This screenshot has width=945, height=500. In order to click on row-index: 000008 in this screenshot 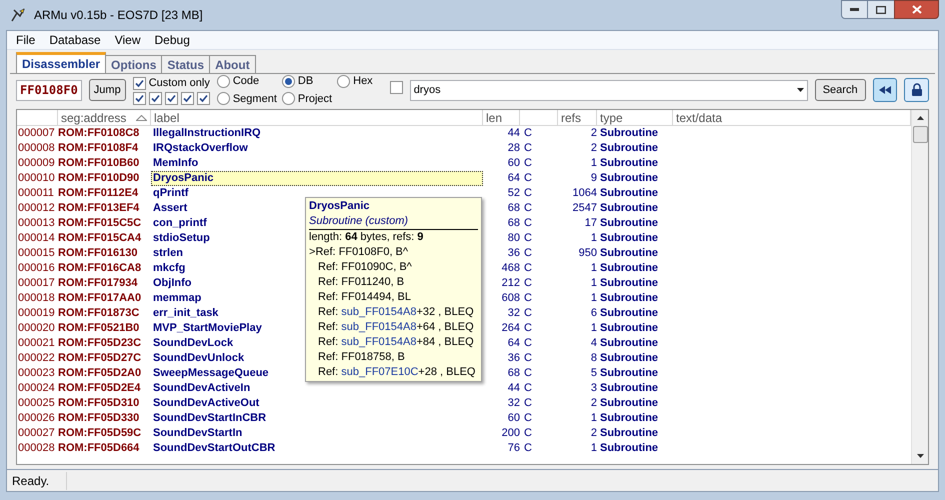, I will do `click(36, 148)`.